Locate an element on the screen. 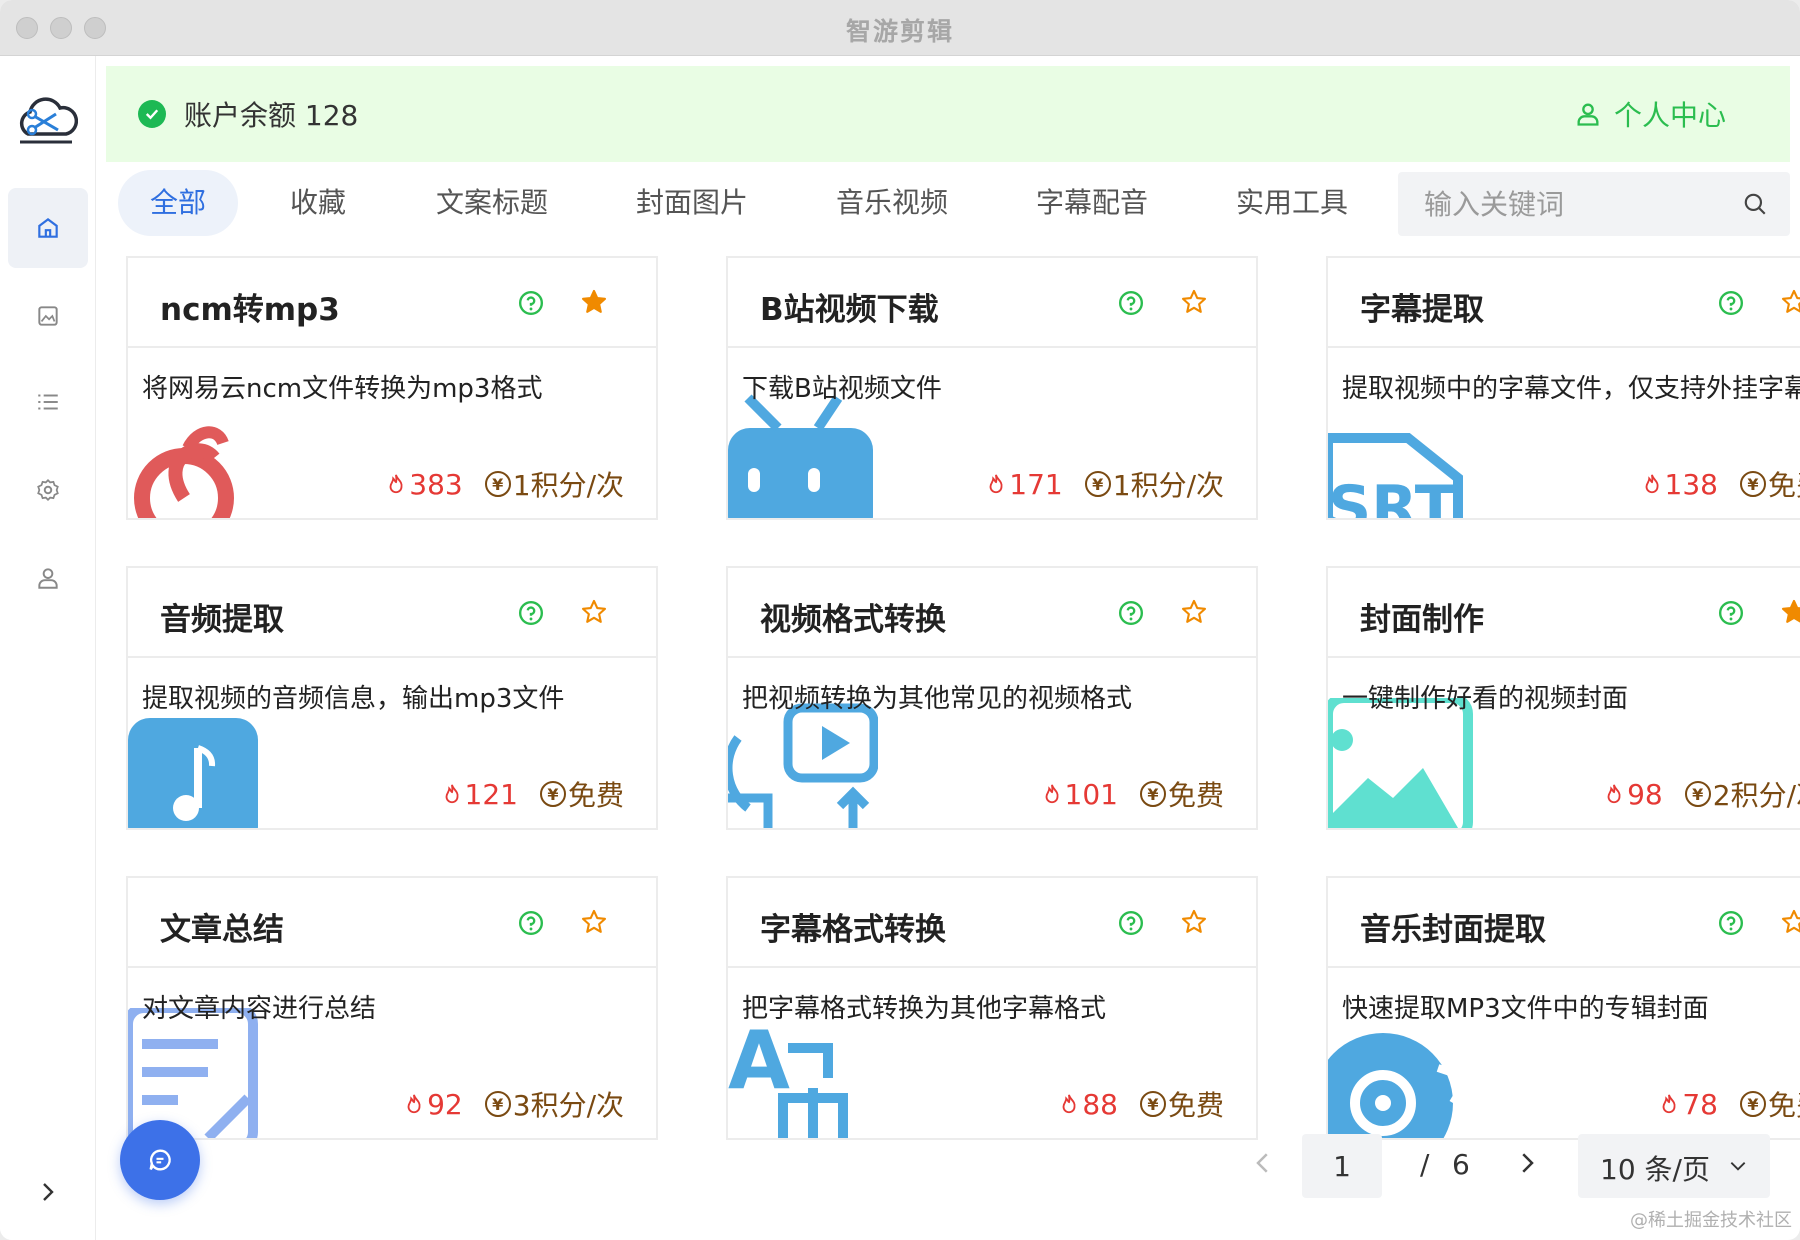  card-header: 字幕提取 is located at coordinates (1564, 303).